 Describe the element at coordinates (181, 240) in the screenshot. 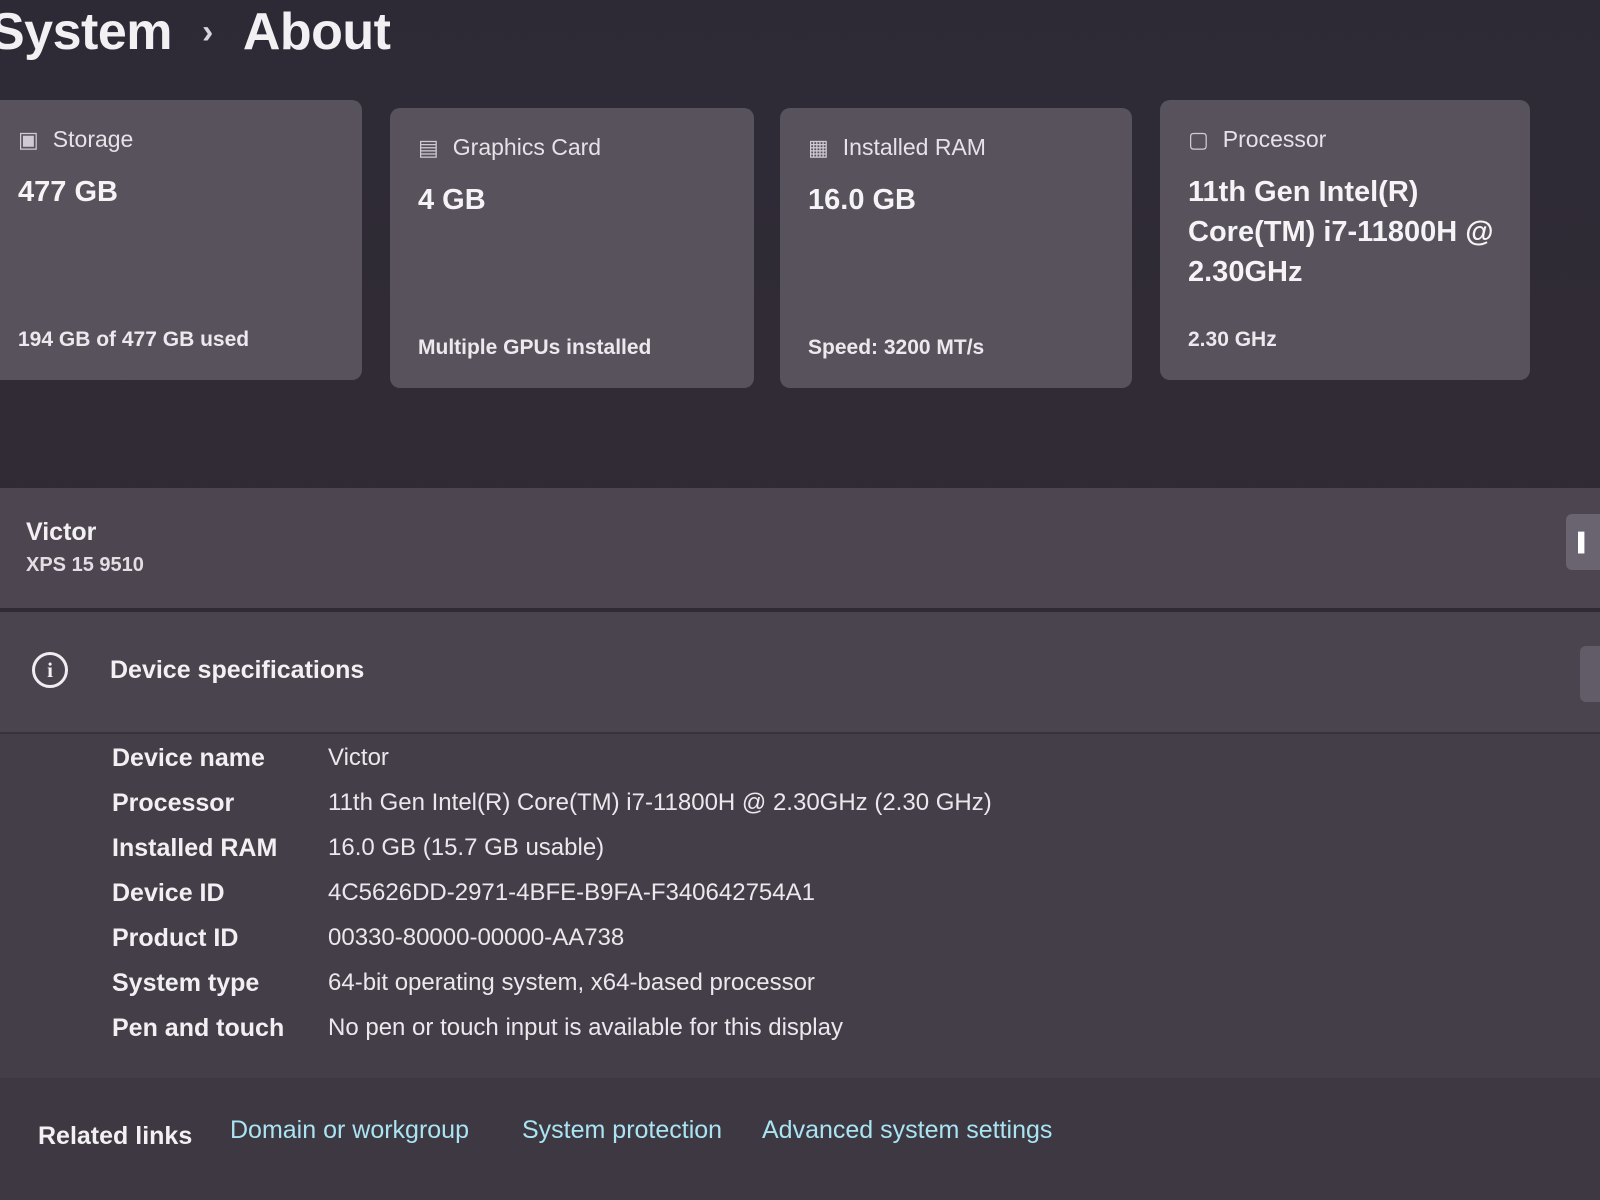

I see `storage-card: ▣ Storage 477 GB 194 GB of 477 GB used` at that location.